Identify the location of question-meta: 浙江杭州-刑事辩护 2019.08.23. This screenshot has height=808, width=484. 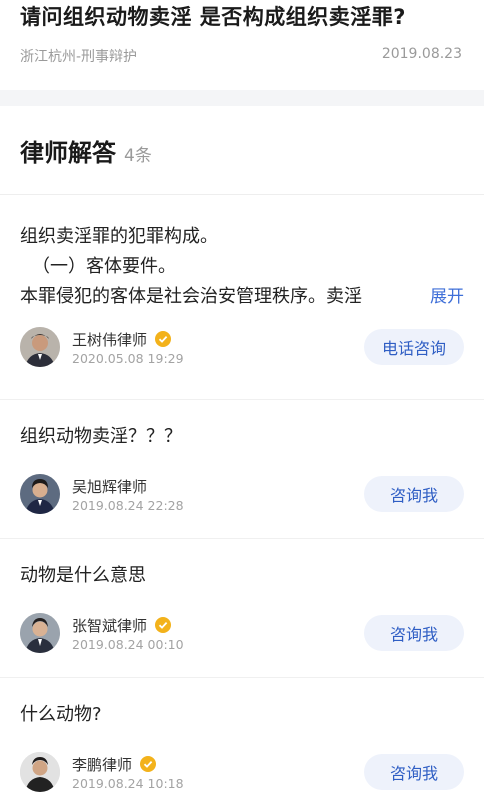
(241, 56).